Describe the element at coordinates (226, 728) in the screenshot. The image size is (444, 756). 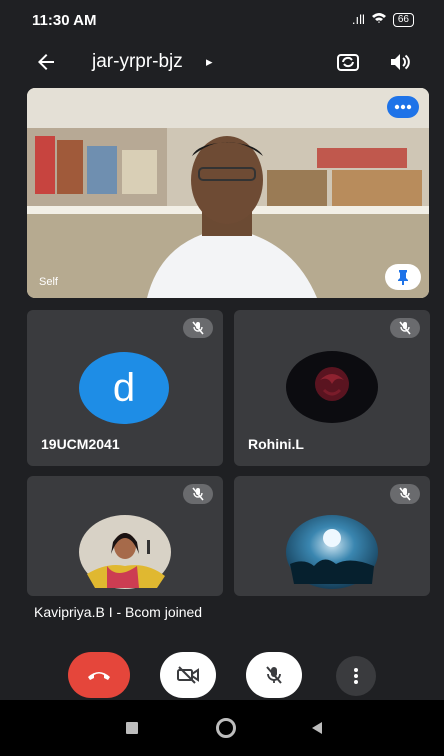
I see `home-icon` at that location.